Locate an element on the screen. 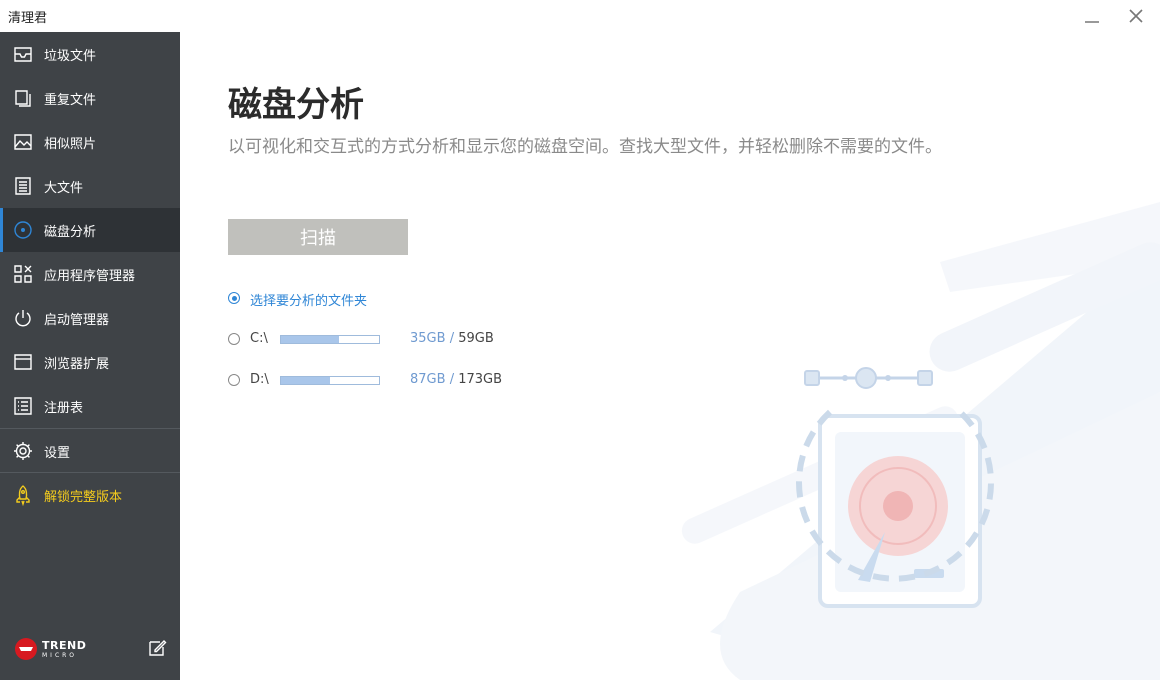 This screenshot has height=680, width=1160. sidebar-item-disk-analysis: 磁盘分析 is located at coordinates (90, 230).